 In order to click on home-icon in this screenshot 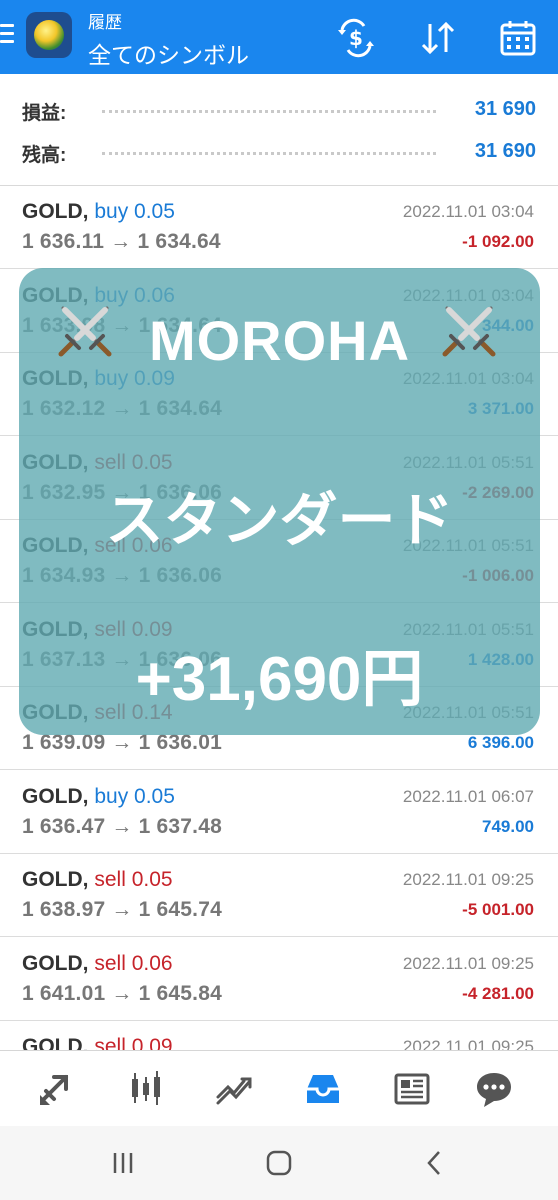, I will do `click(279, 1163)`.